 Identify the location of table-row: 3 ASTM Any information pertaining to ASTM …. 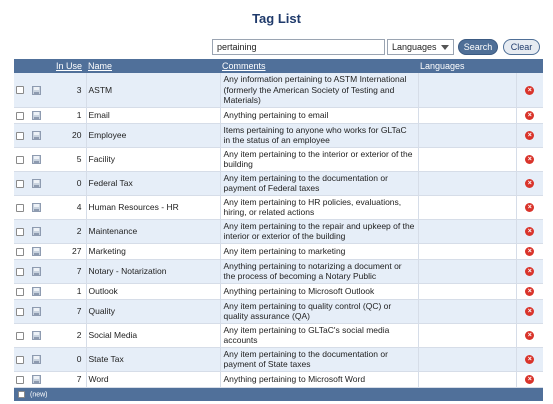
(278, 90).